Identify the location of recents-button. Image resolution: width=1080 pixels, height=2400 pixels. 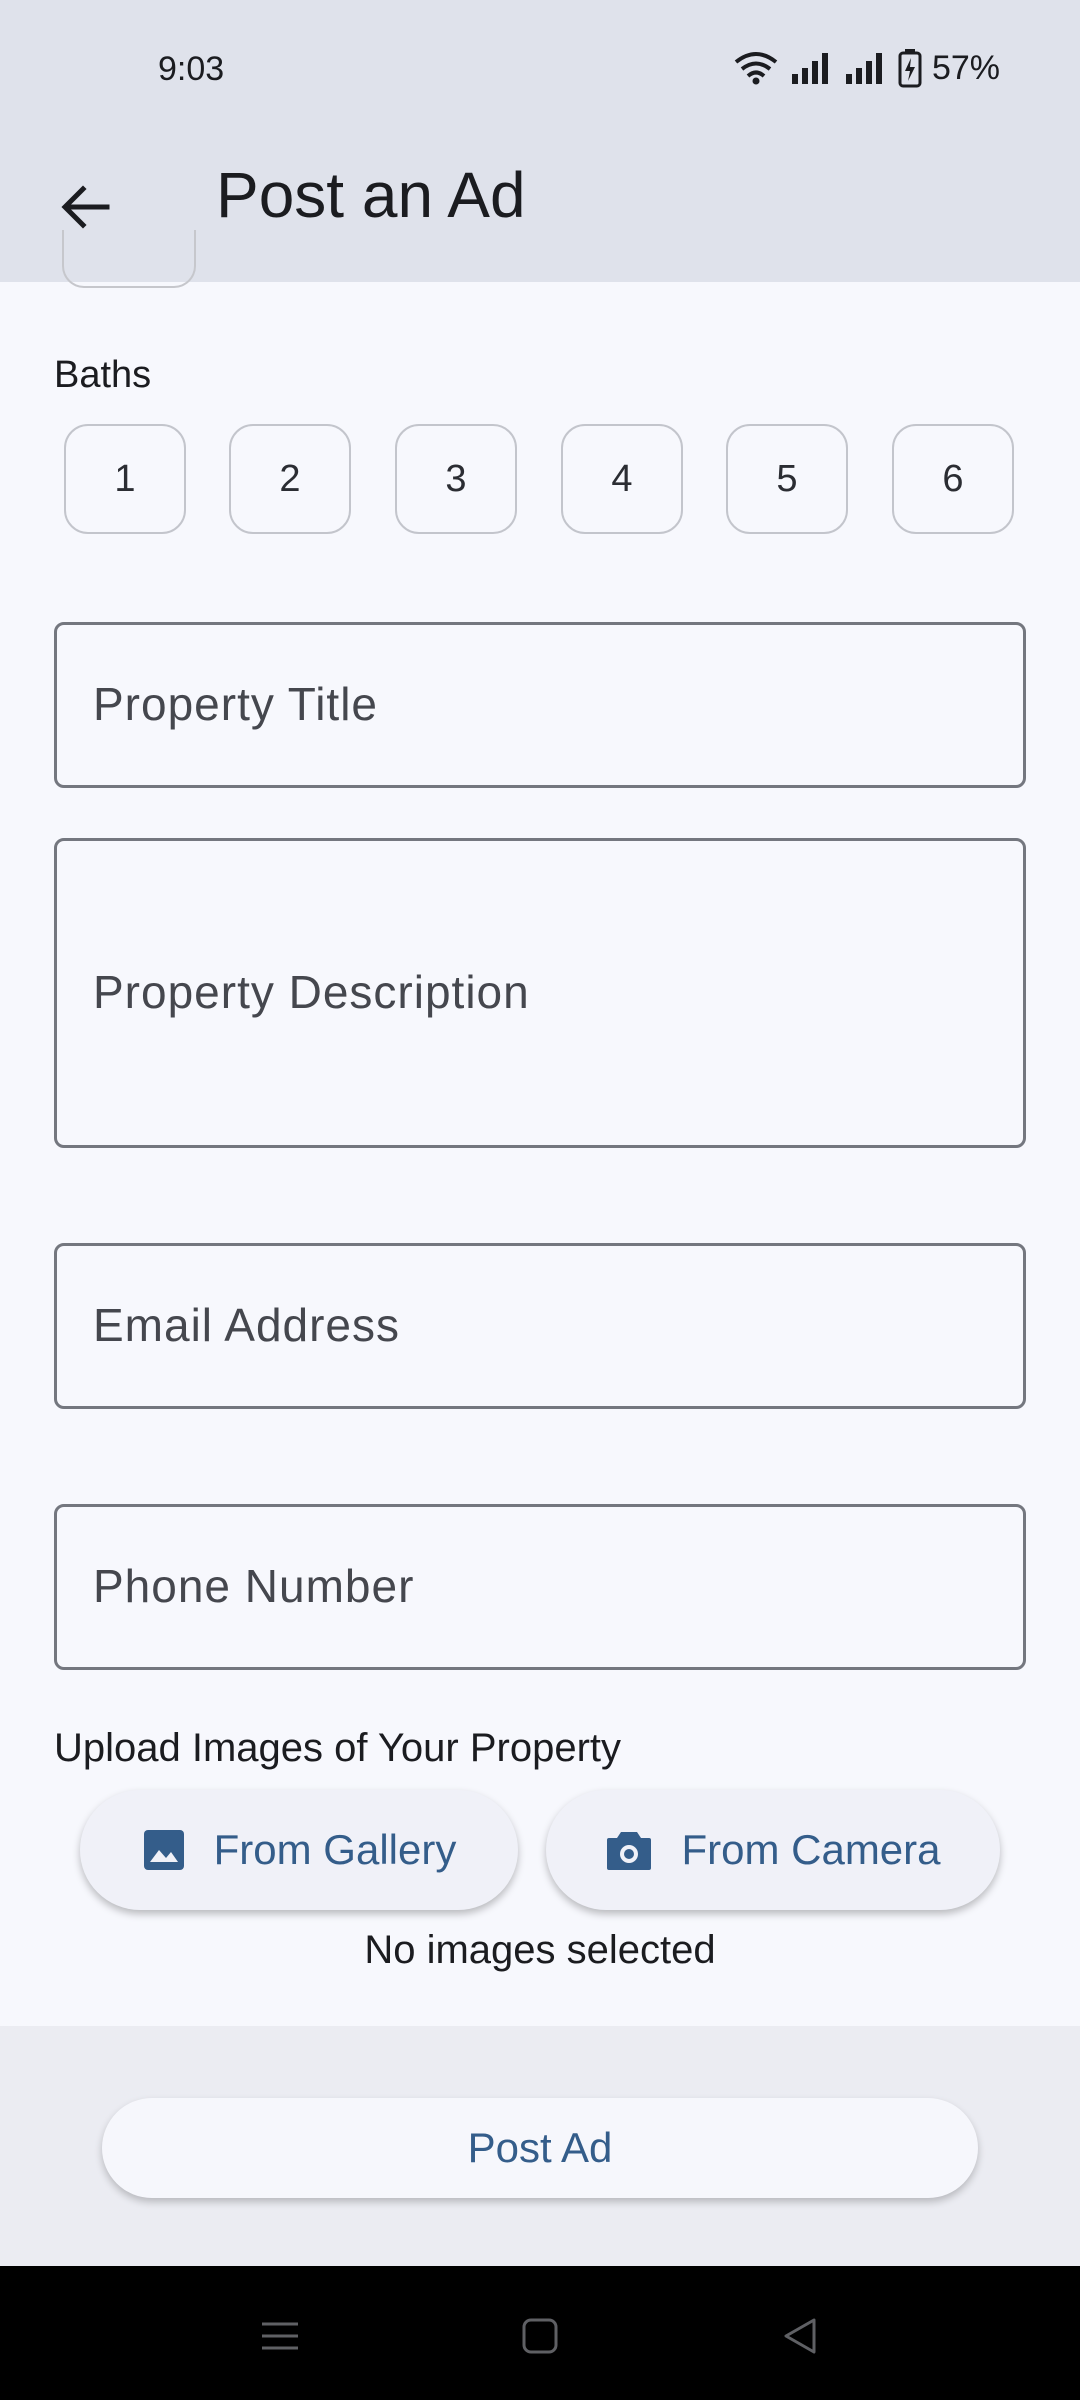
(280, 2336).